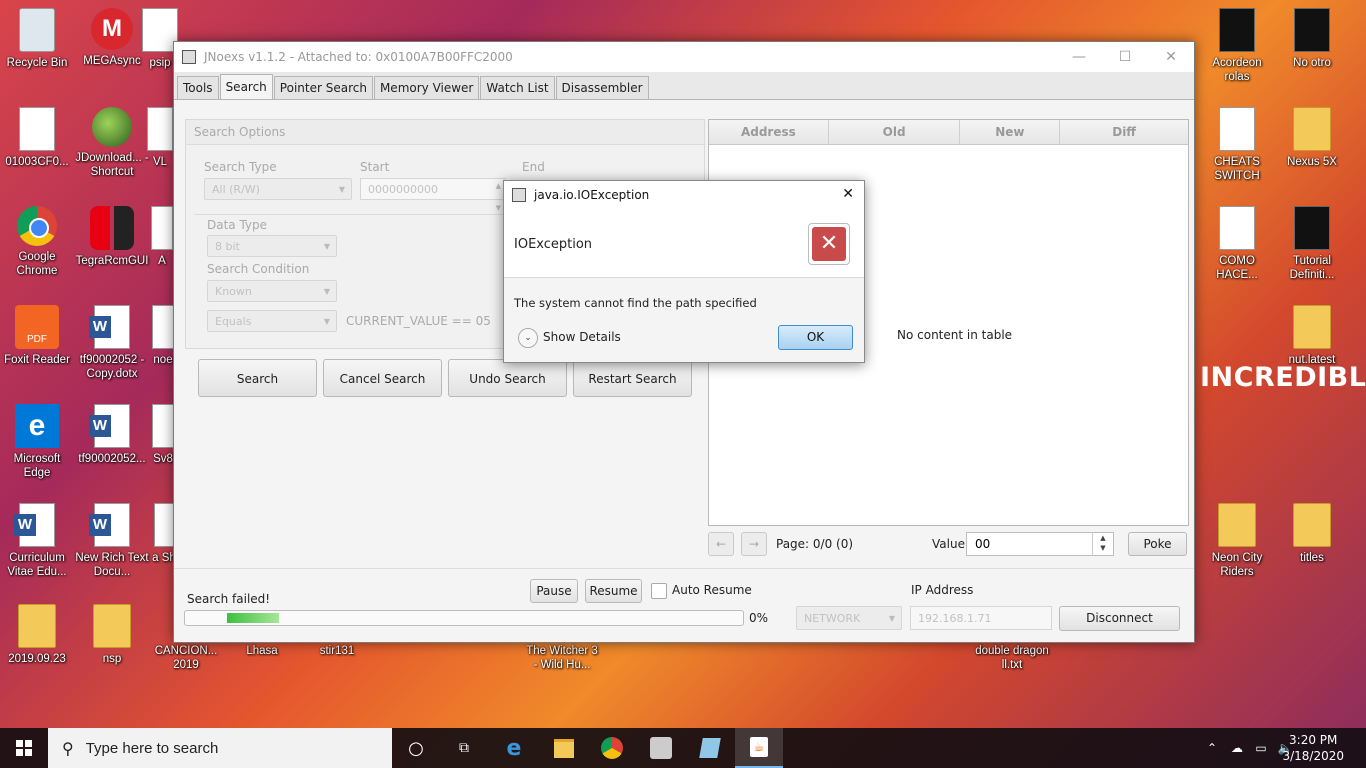 The width and height of the screenshot is (1366, 768). I want to click on maximize-button: ☐, so click(1125, 57).